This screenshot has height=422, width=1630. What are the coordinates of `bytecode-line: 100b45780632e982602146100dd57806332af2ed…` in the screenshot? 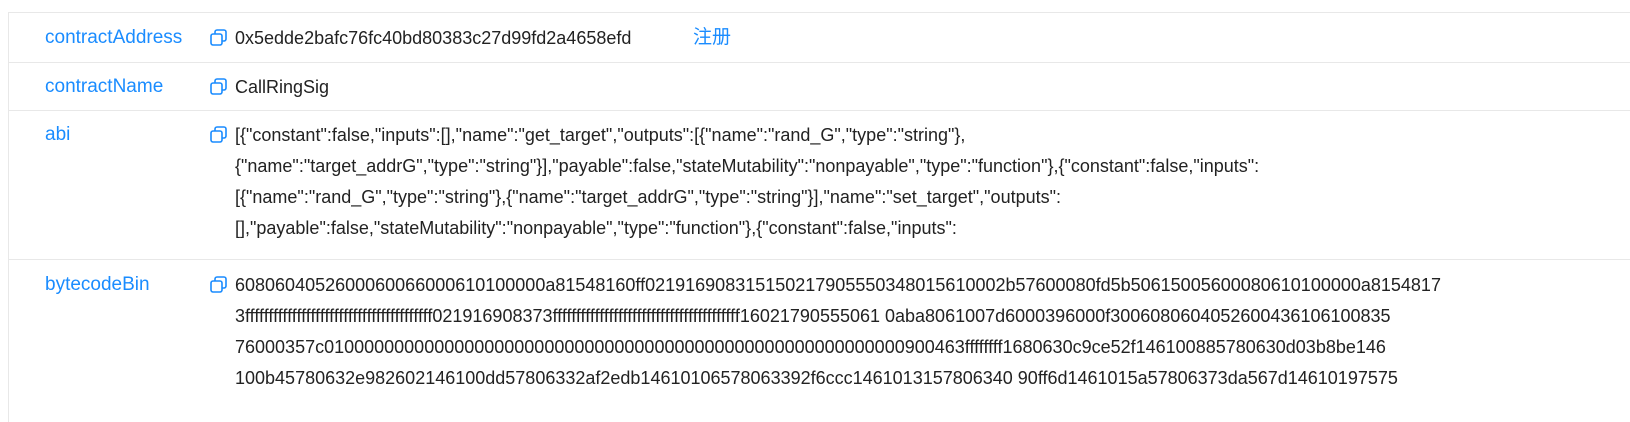 It's located at (816, 378).